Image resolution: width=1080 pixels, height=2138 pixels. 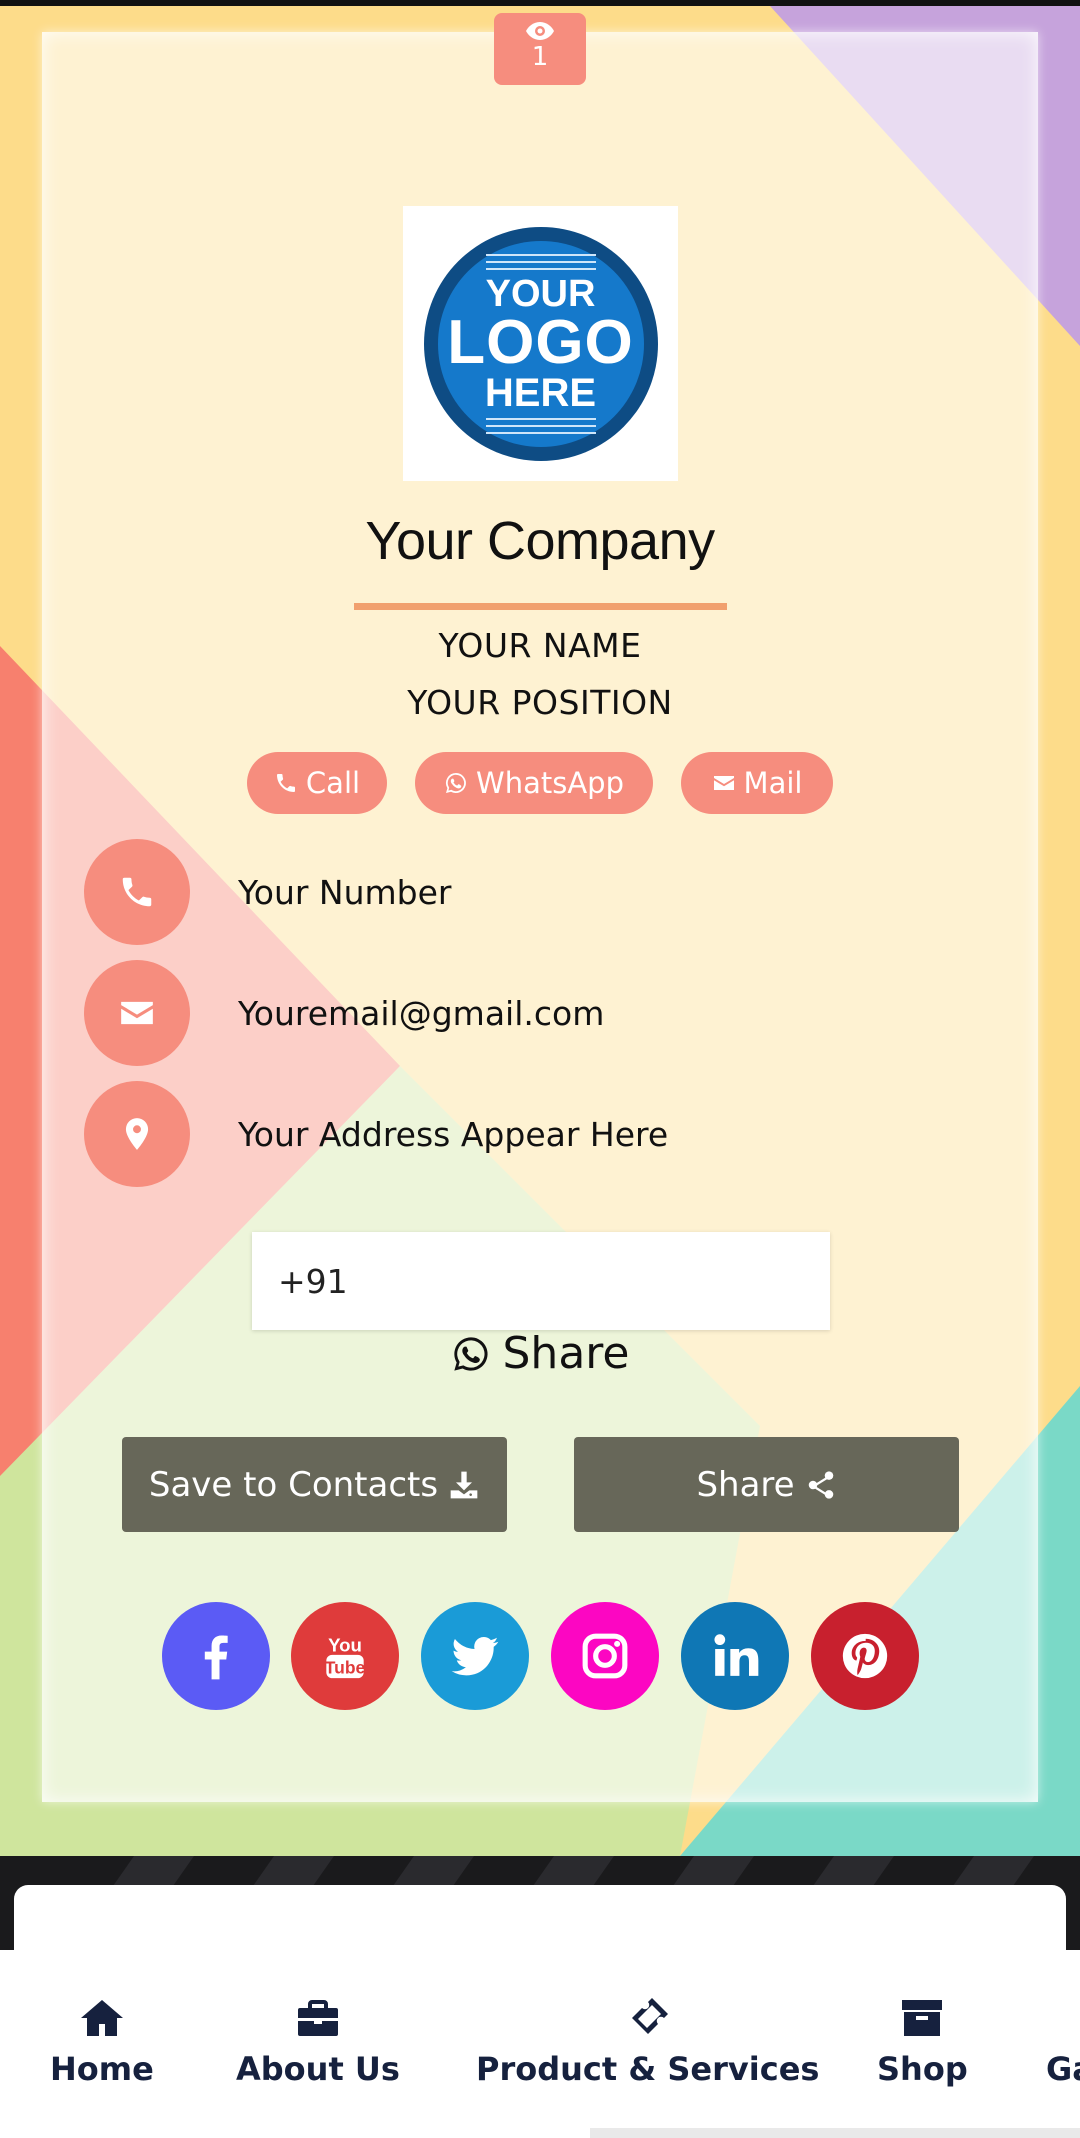 I want to click on contact-address-row: Your Address Appear Here, so click(x=376, y=1134).